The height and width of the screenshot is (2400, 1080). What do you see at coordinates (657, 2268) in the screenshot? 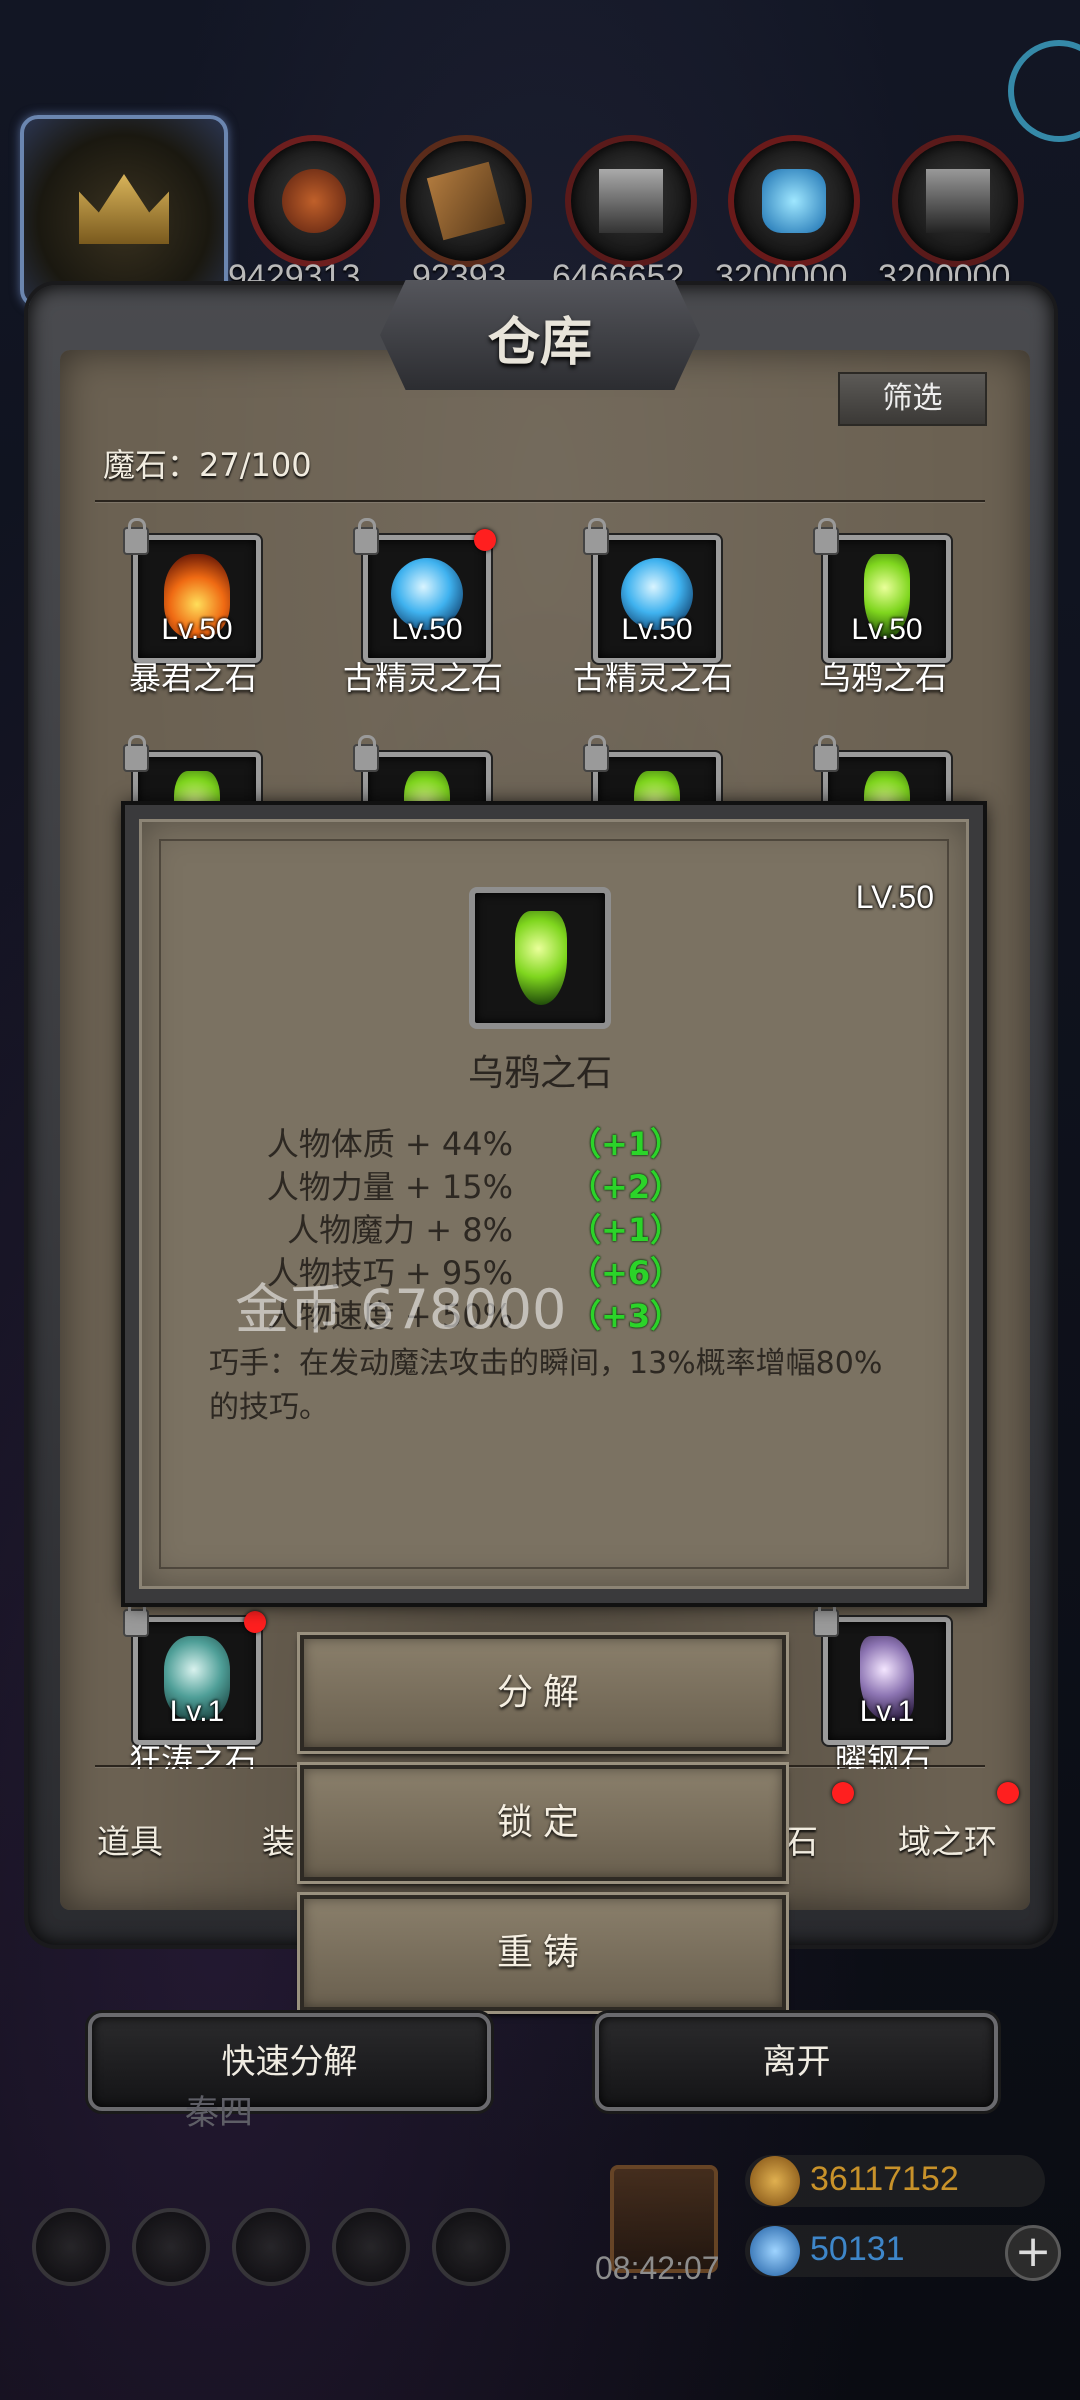
I see `countdown-timer: 08:42:07` at bounding box center [657, 2268].